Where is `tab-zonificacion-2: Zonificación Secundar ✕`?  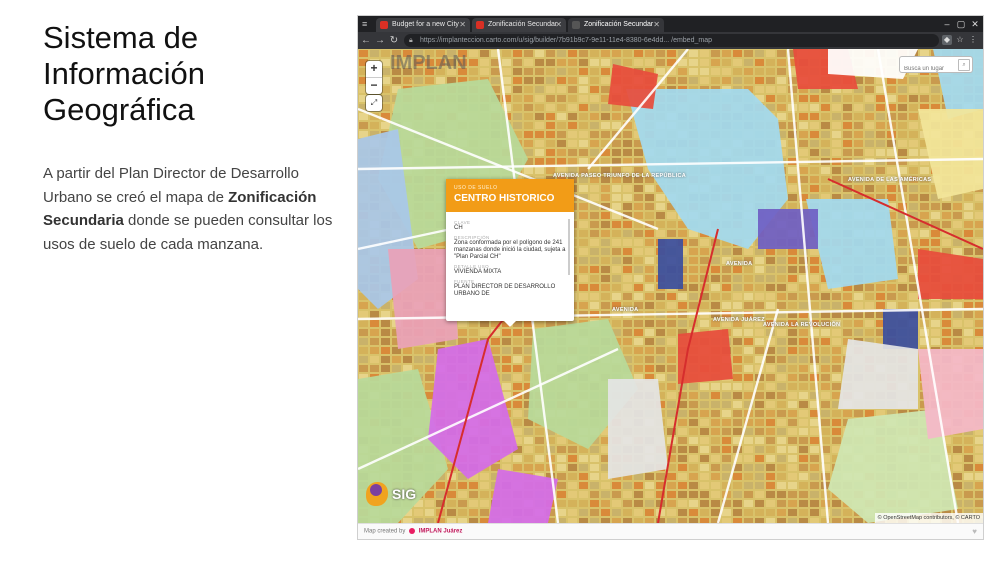 tab-zonificacion-2: Zonificación Secundar ✕ is located at coordinates (616, 25).